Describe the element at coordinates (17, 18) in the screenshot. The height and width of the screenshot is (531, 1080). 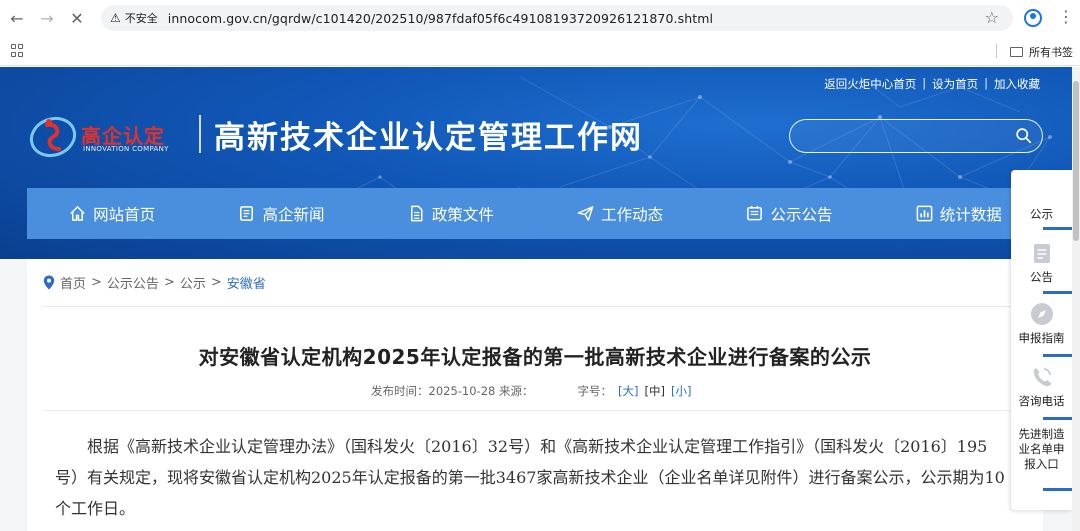
I see `back-icon: ←` at that location.